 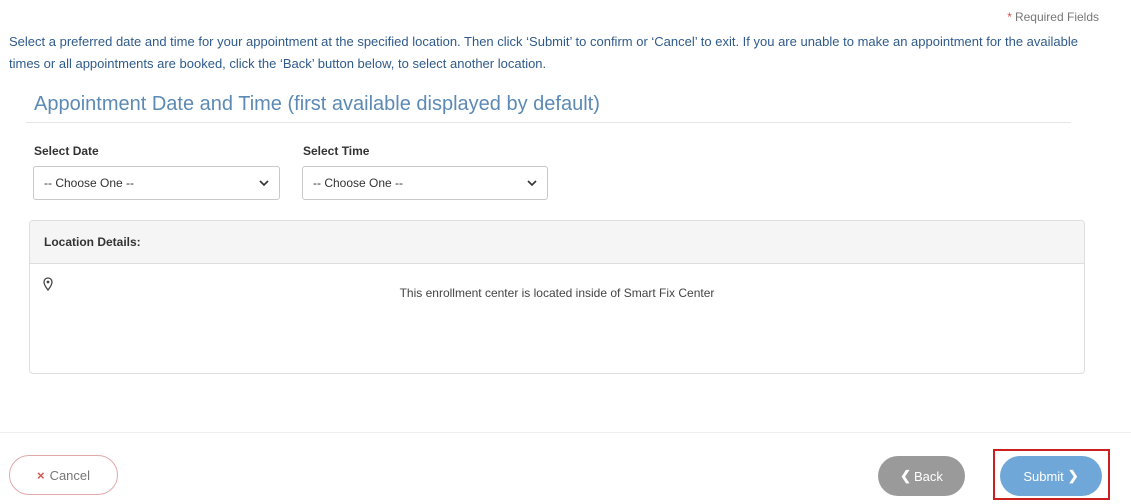 I want to click on back-button: ❮ Back, so click(x=921, y=476).